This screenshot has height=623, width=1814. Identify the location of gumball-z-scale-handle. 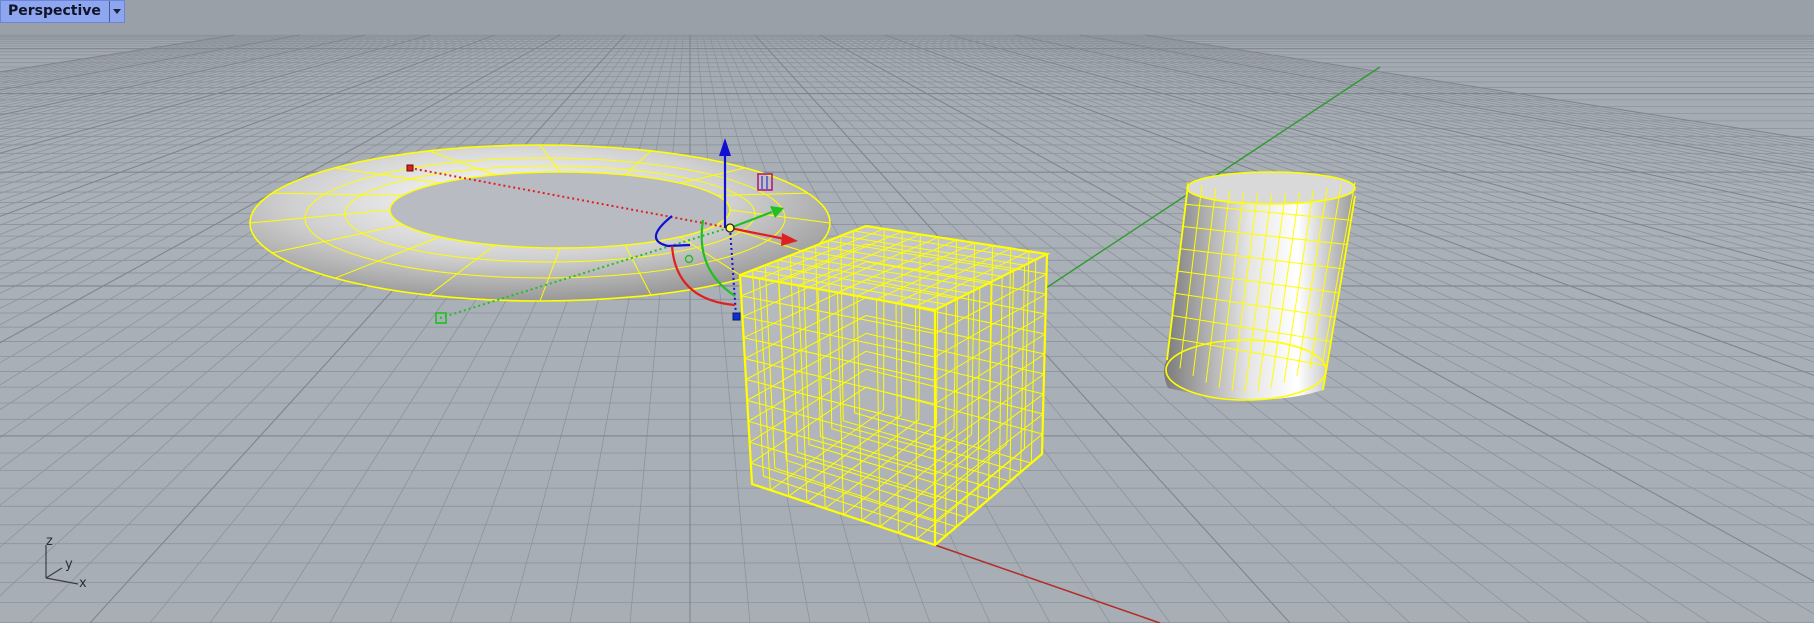
(736, 316).